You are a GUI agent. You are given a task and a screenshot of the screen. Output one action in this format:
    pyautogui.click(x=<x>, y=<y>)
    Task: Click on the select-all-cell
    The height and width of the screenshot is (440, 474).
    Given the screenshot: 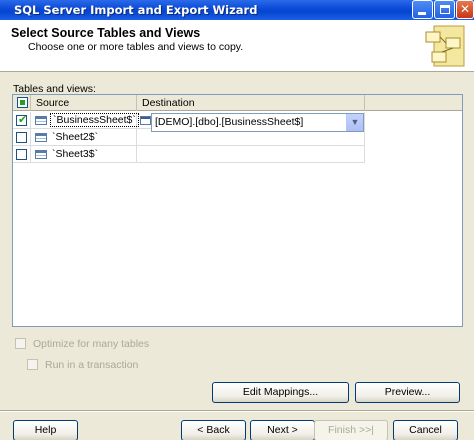 What is the action you would take?
    pyautogui.click(x=22, y=103)
    